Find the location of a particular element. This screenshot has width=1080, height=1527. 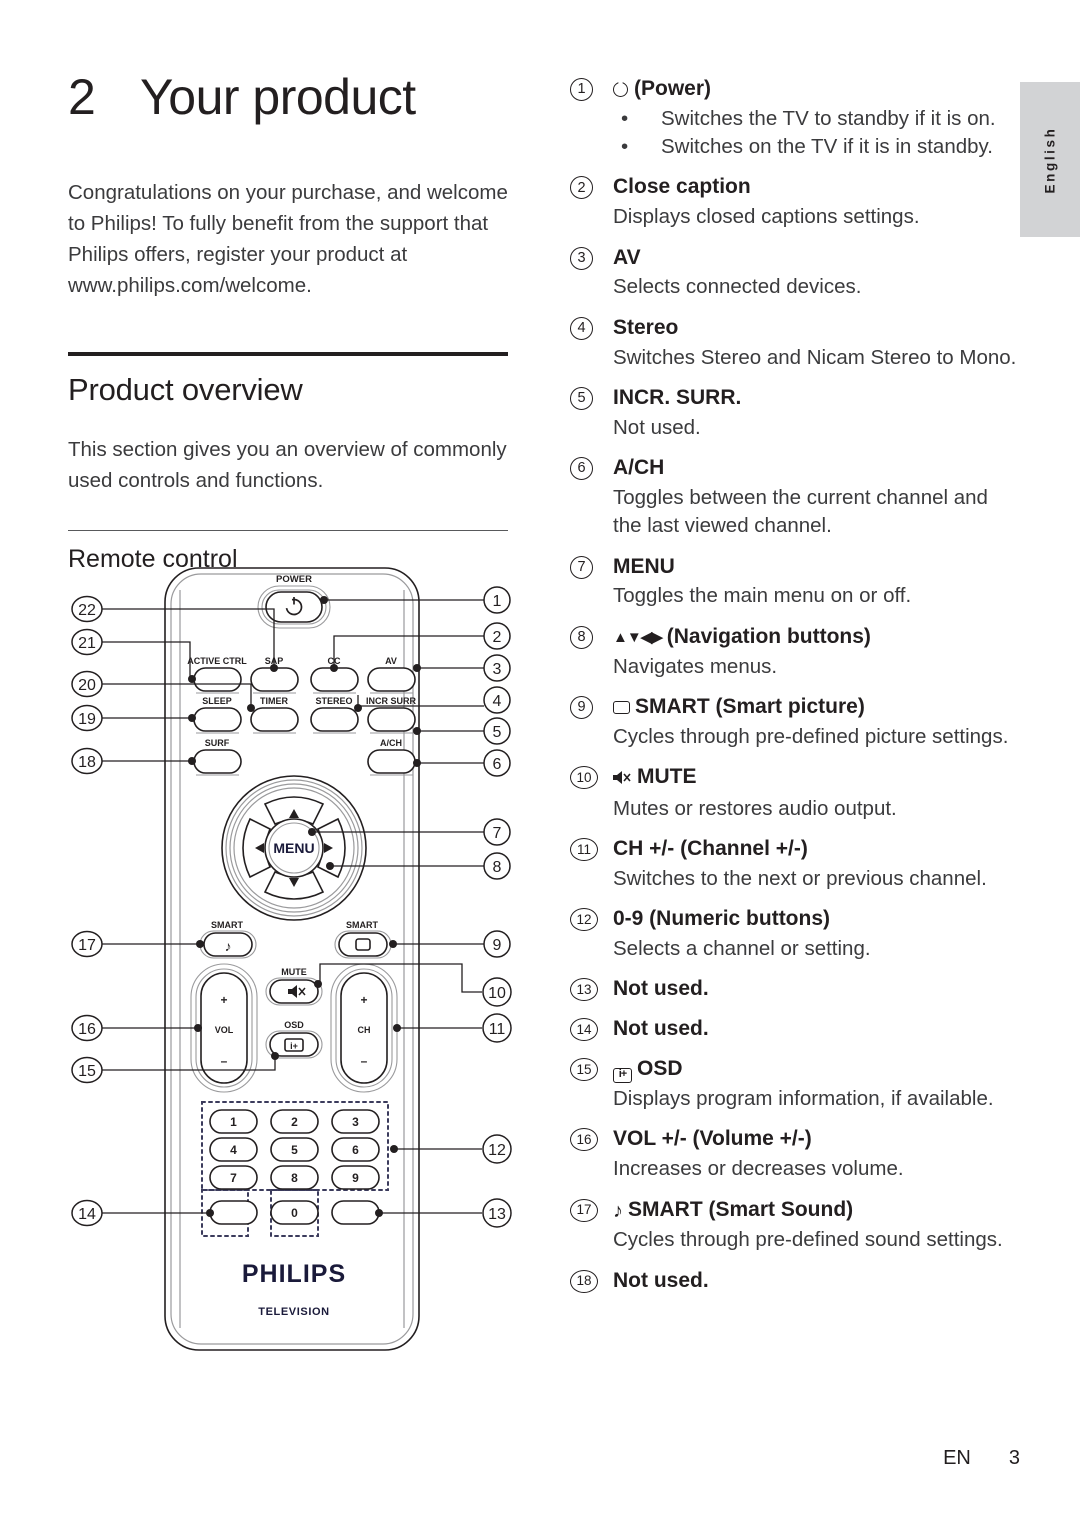

remote-vol-minus: – is located at coordinates (224, 1061).